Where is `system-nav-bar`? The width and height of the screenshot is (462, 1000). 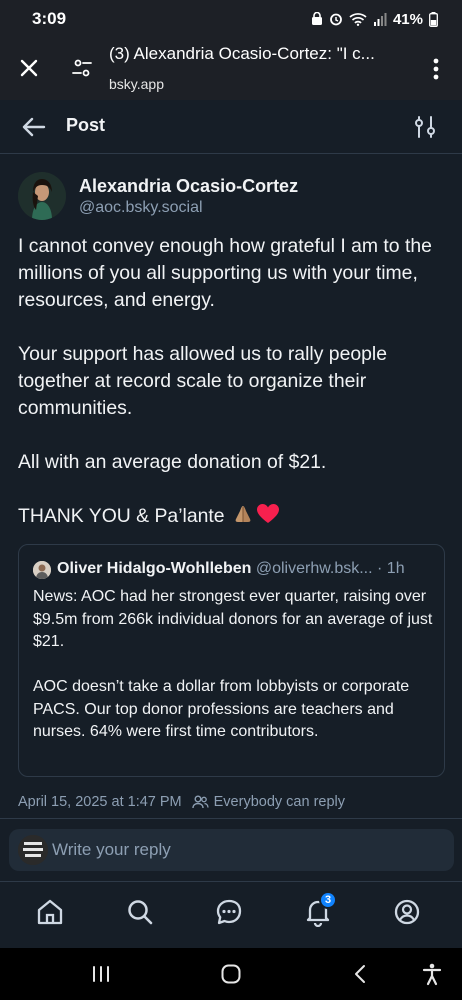 system-nav-bar is located at coordinates (231, 974).